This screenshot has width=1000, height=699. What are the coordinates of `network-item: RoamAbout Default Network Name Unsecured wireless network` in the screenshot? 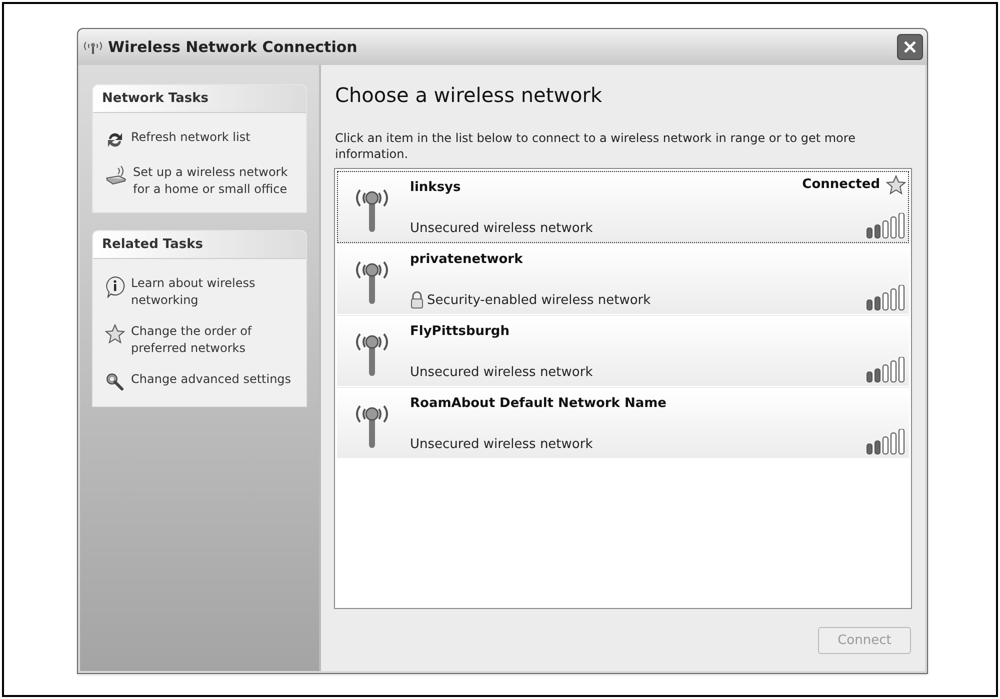 It's located at (623, 423).